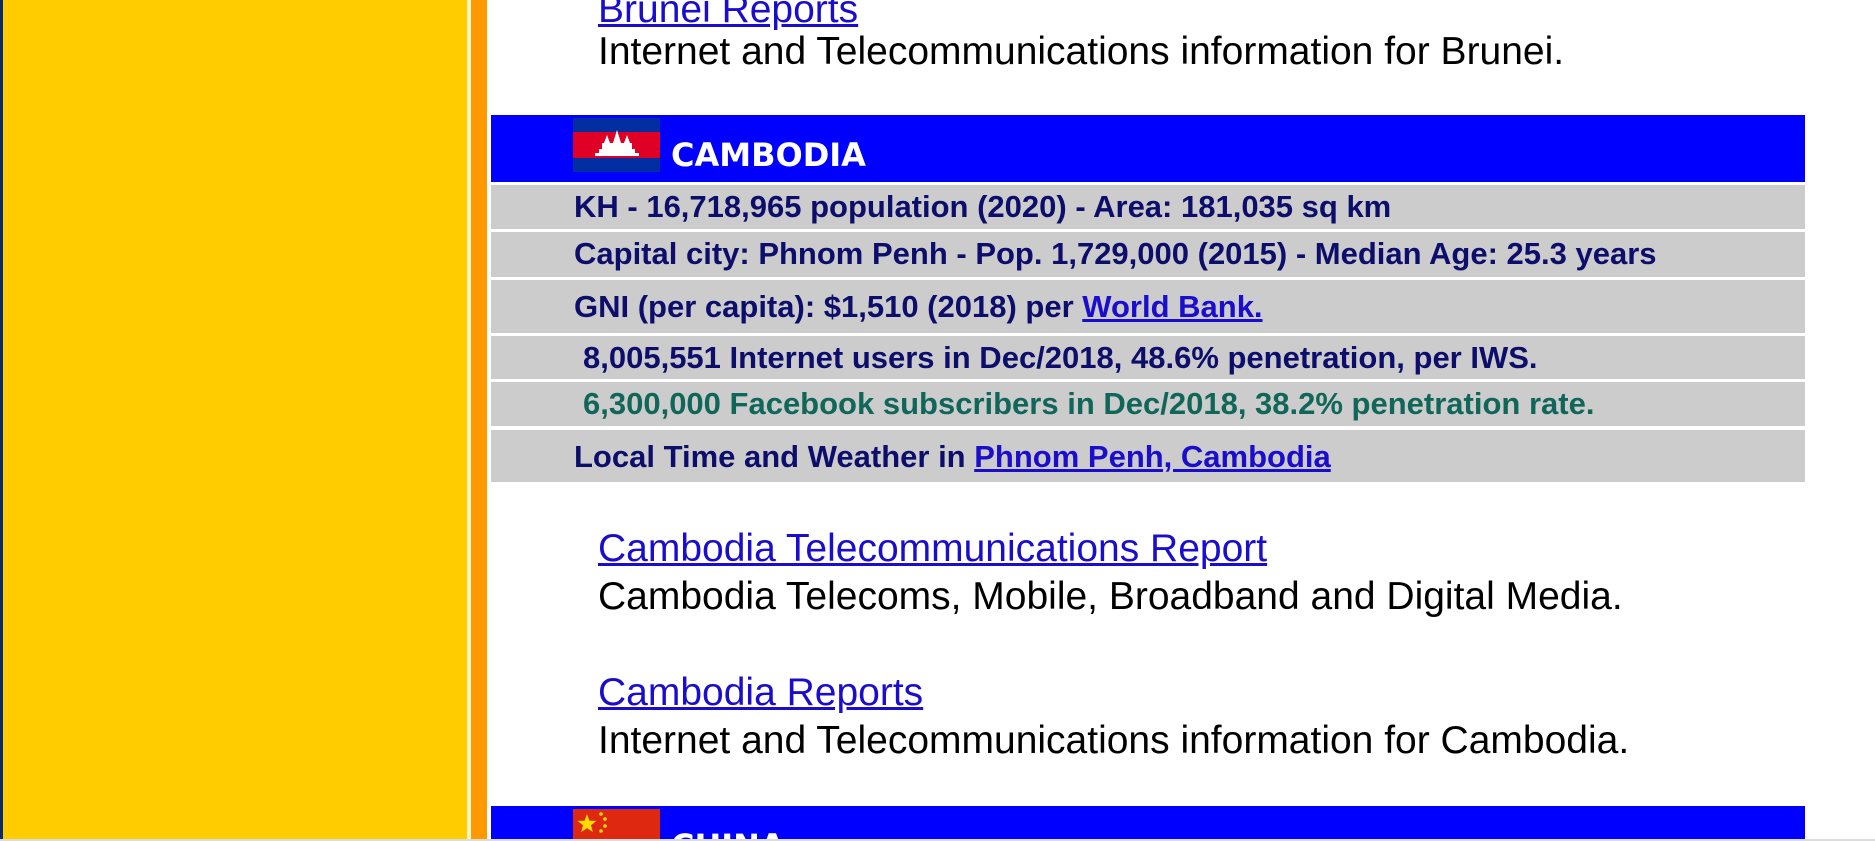 The height and width of the screenshot is (841, 1875). Describe the element at coordinates (760, 692) in the screenshot. I see `cambodia-reports-link: Cambodia Reports` at that location.